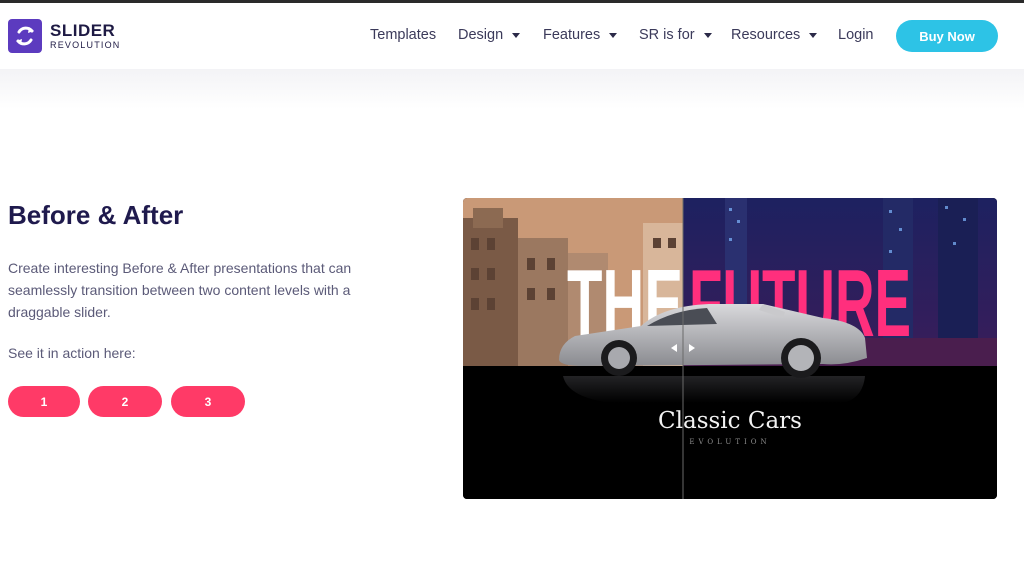 This screenshot has width=1024, height=588. I want to click on nav-item-resources: Resources, so click(774, 35).